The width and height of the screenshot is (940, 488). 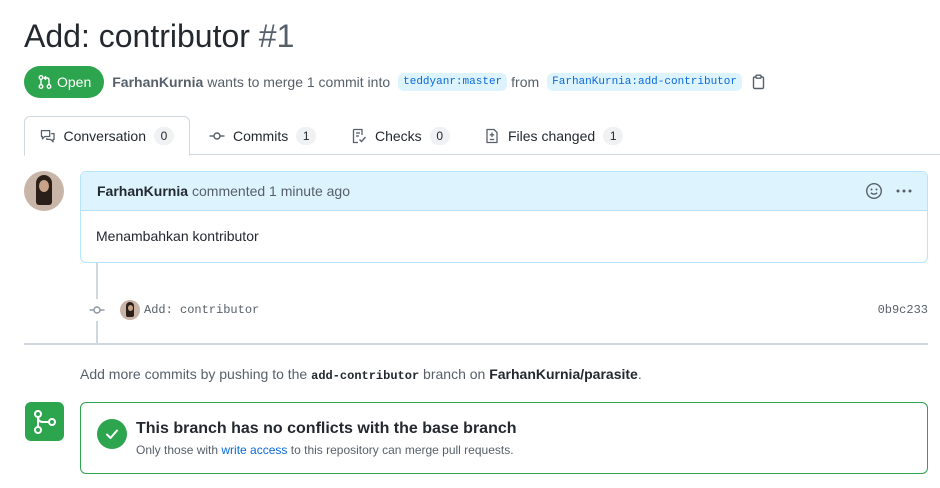 What do you see at coordinates (504, 191) in the screenshot?
I see `comment-header: FarhanKurnia commented 1 minute ago` at bounding box center [504, 191].